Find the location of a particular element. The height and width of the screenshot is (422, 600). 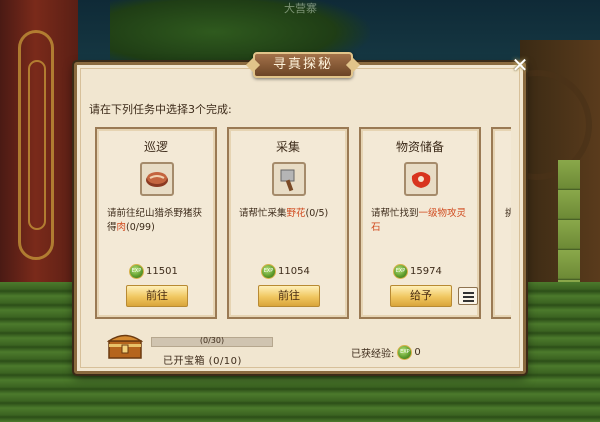

raw-meat-icon is located at coordinates (421, 179).